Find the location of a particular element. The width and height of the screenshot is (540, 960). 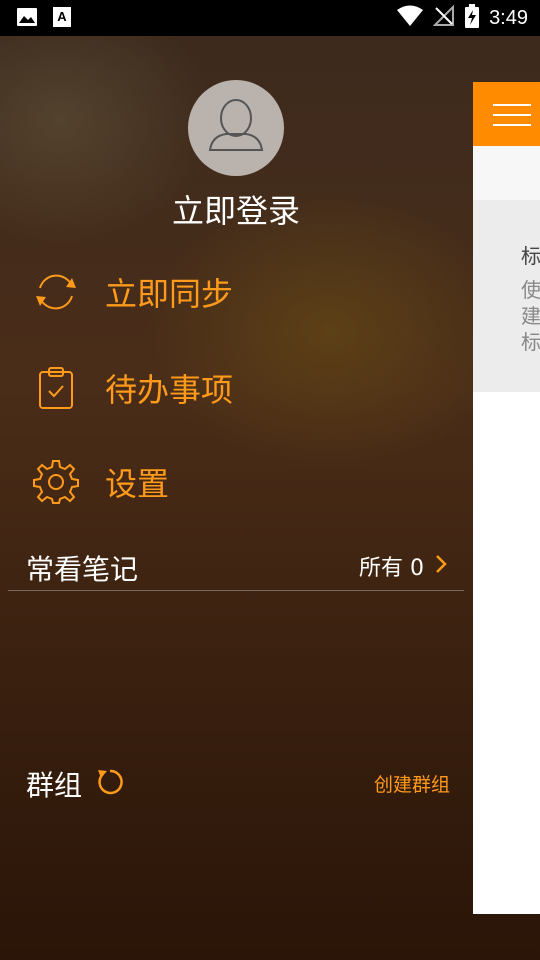

hamburger-menu-icon is located at coordinates (512, 114).